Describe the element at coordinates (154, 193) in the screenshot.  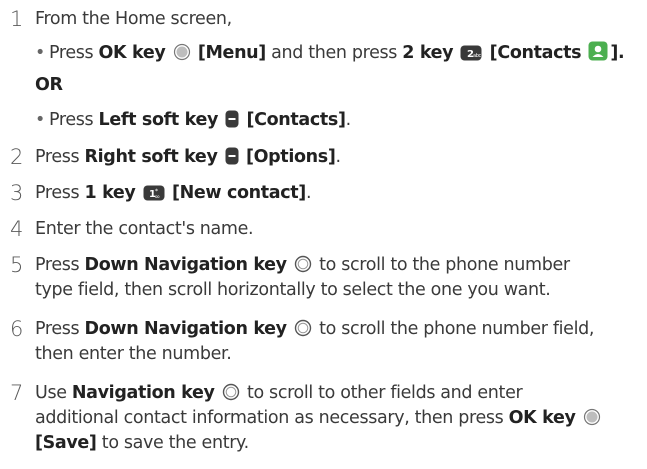
I see `1-key-icon: 1 * oo` at that location.